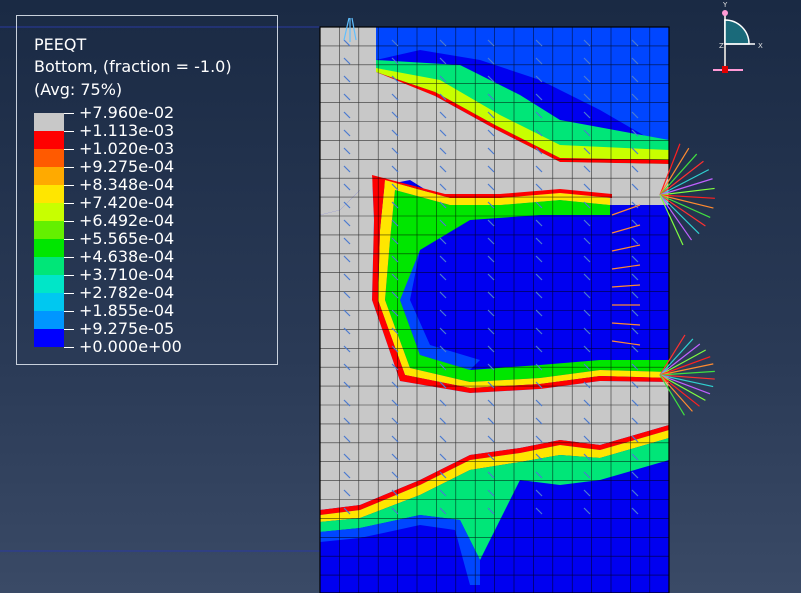 This screenshot has width=801, height=593. I want to click on legend-value: +8.348e-04, so click(127, 184).